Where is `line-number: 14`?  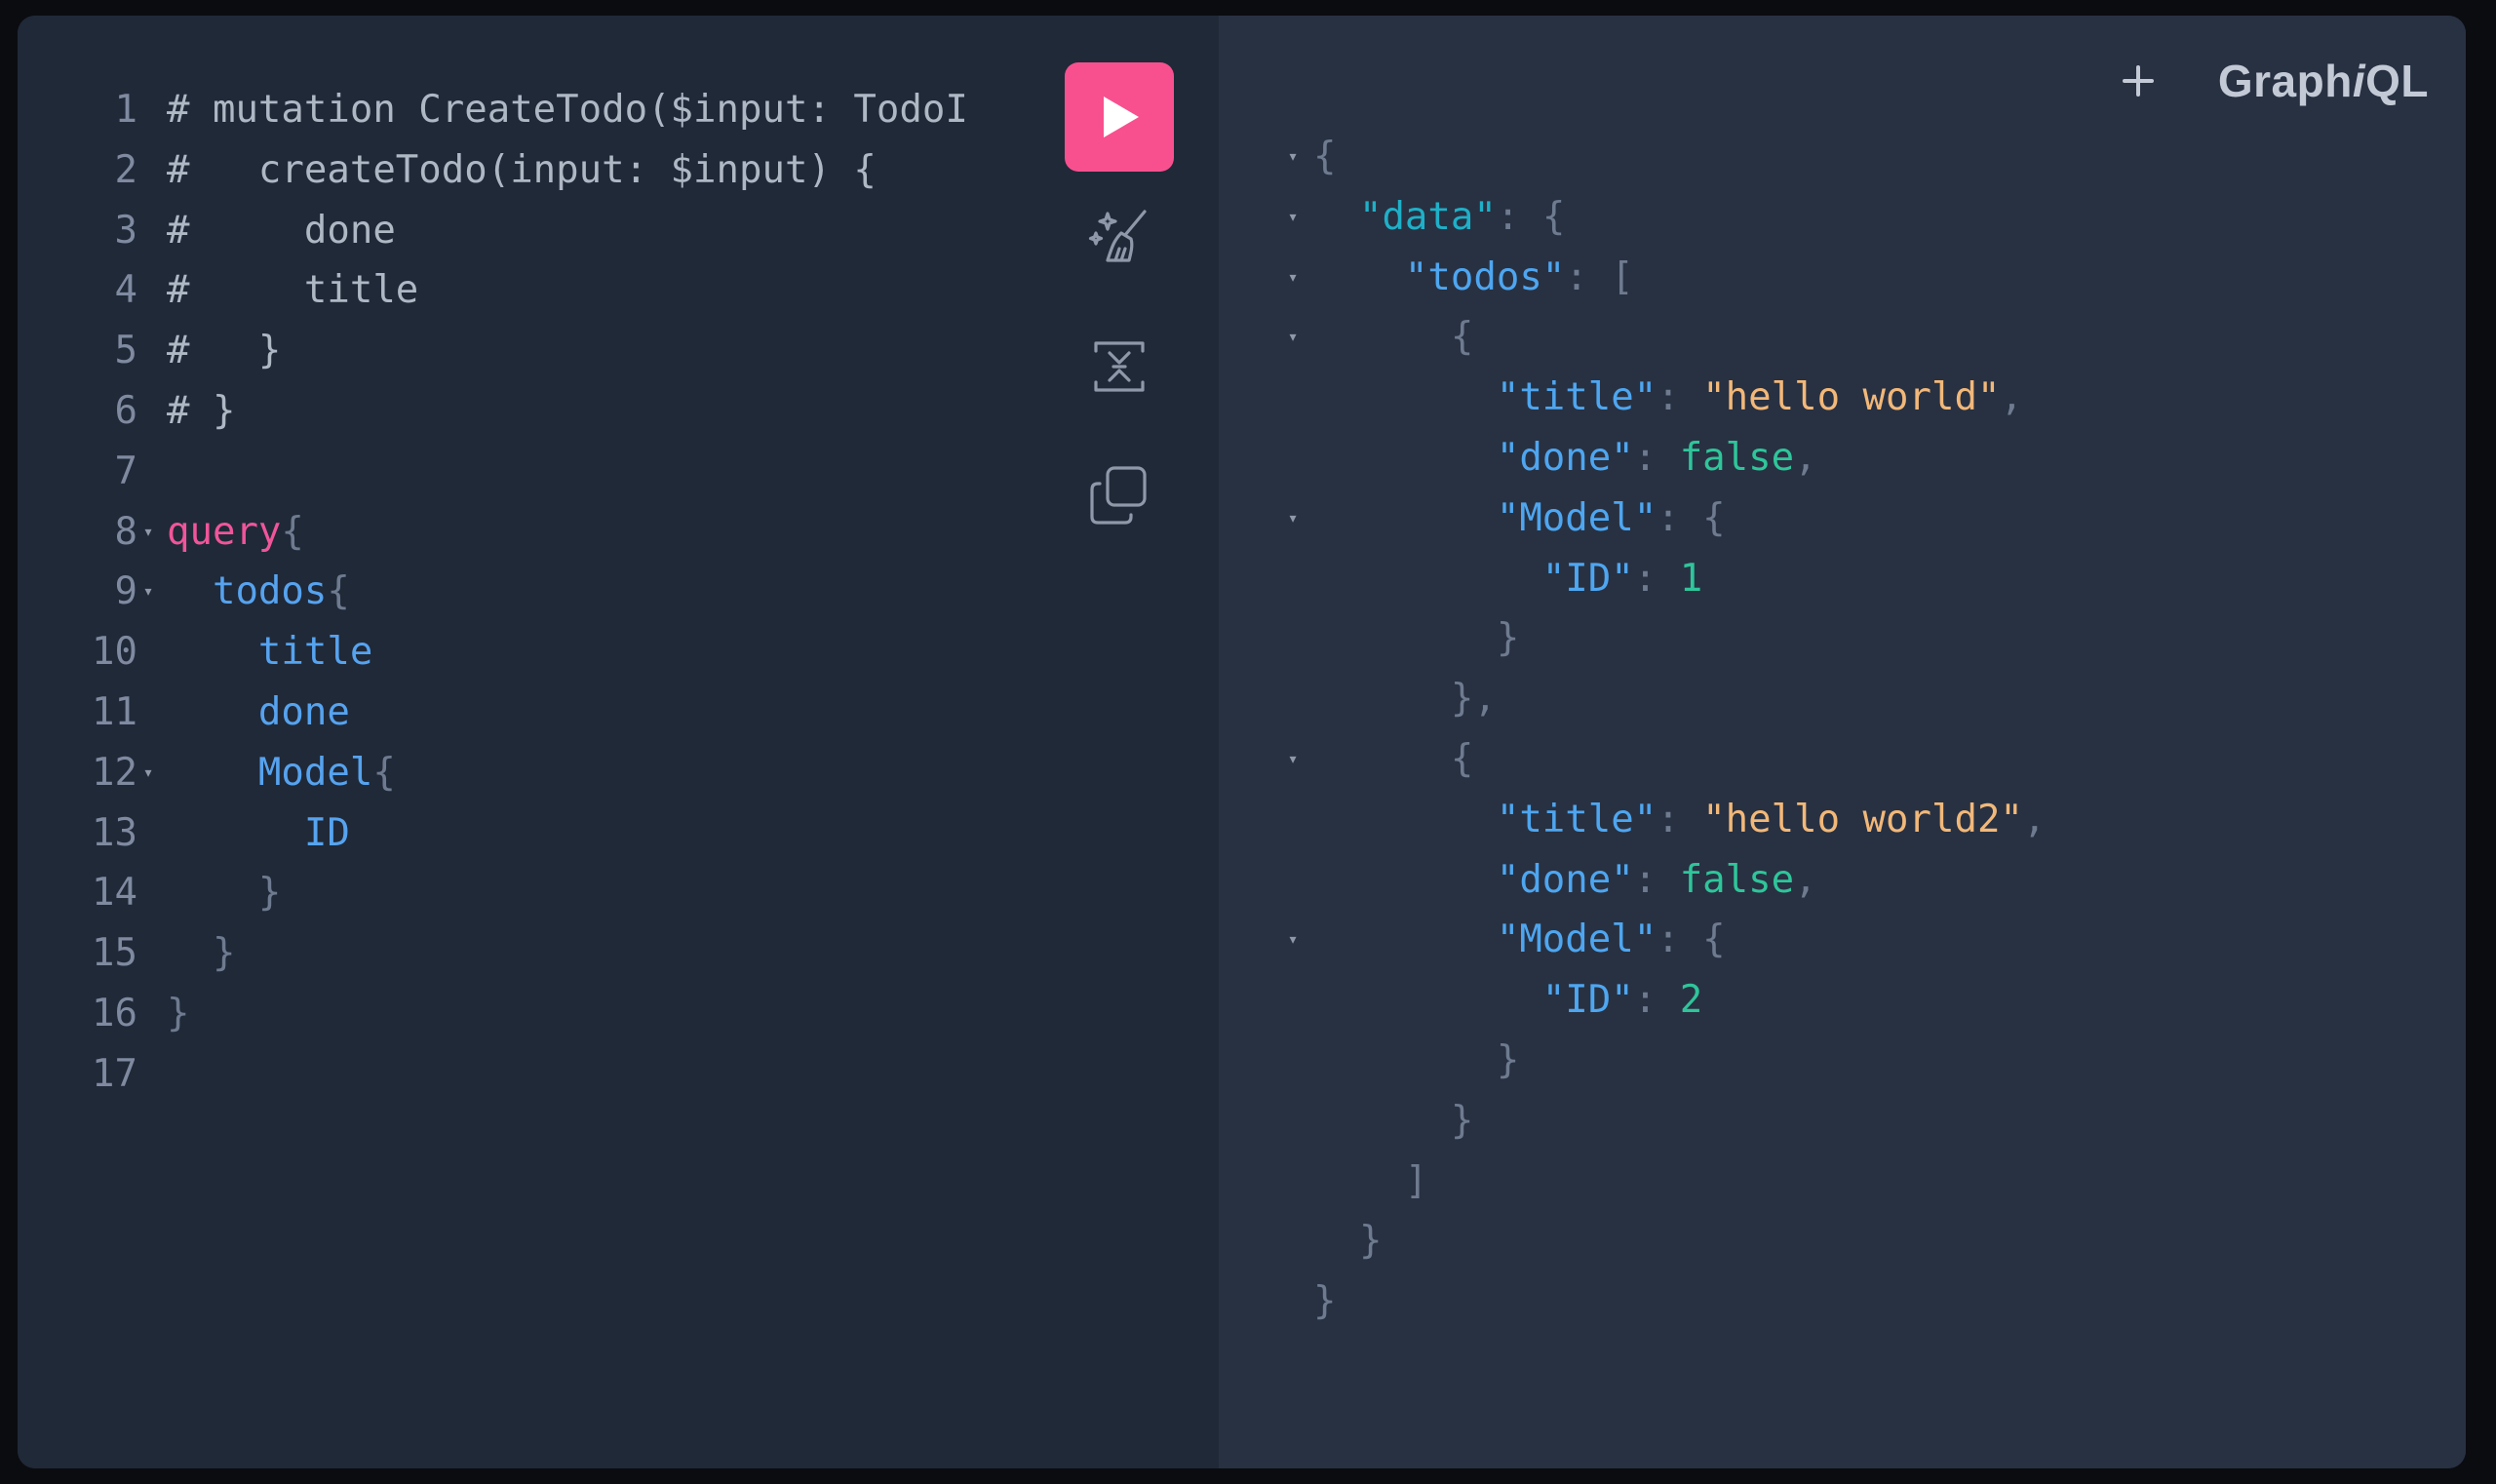
line-number: 14 is located at coordinates (114, 893).